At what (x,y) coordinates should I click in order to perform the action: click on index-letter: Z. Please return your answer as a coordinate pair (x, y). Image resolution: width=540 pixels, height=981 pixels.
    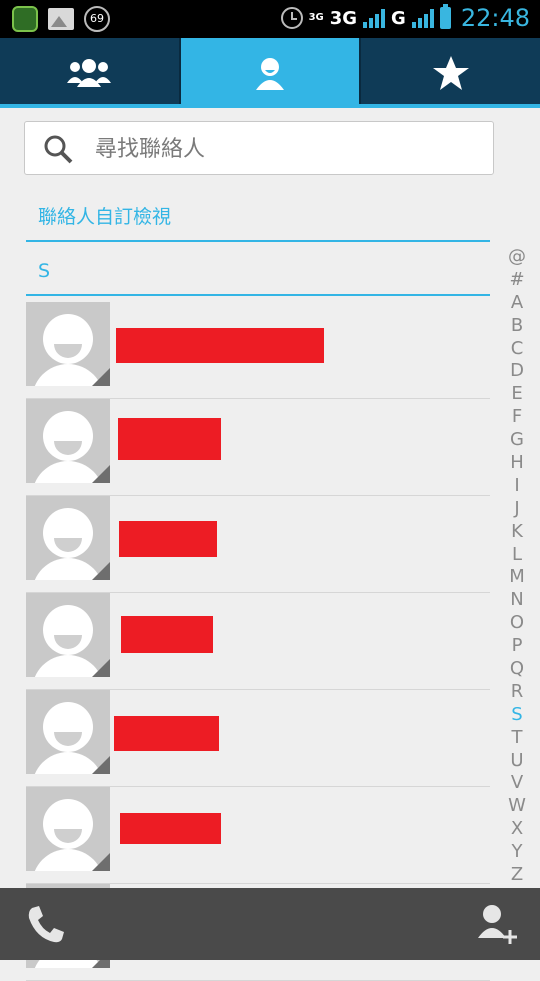
    Looking at the image, I should click on (517, 875).